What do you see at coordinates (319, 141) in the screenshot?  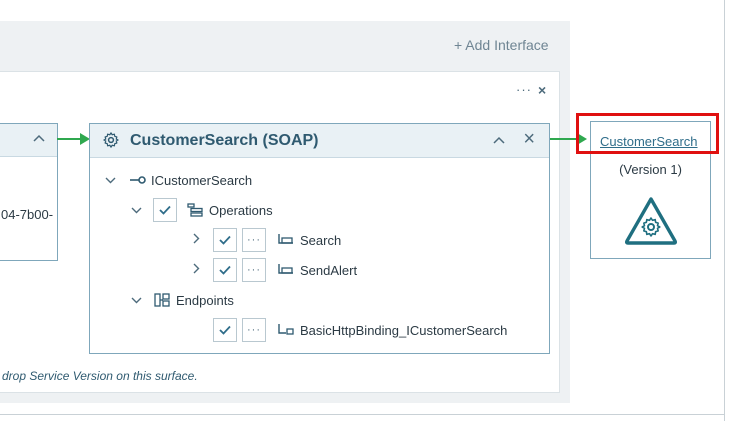 I see `service-card-header: CustomerSearch (SOAP) ×` at bounding box center [319, 141].